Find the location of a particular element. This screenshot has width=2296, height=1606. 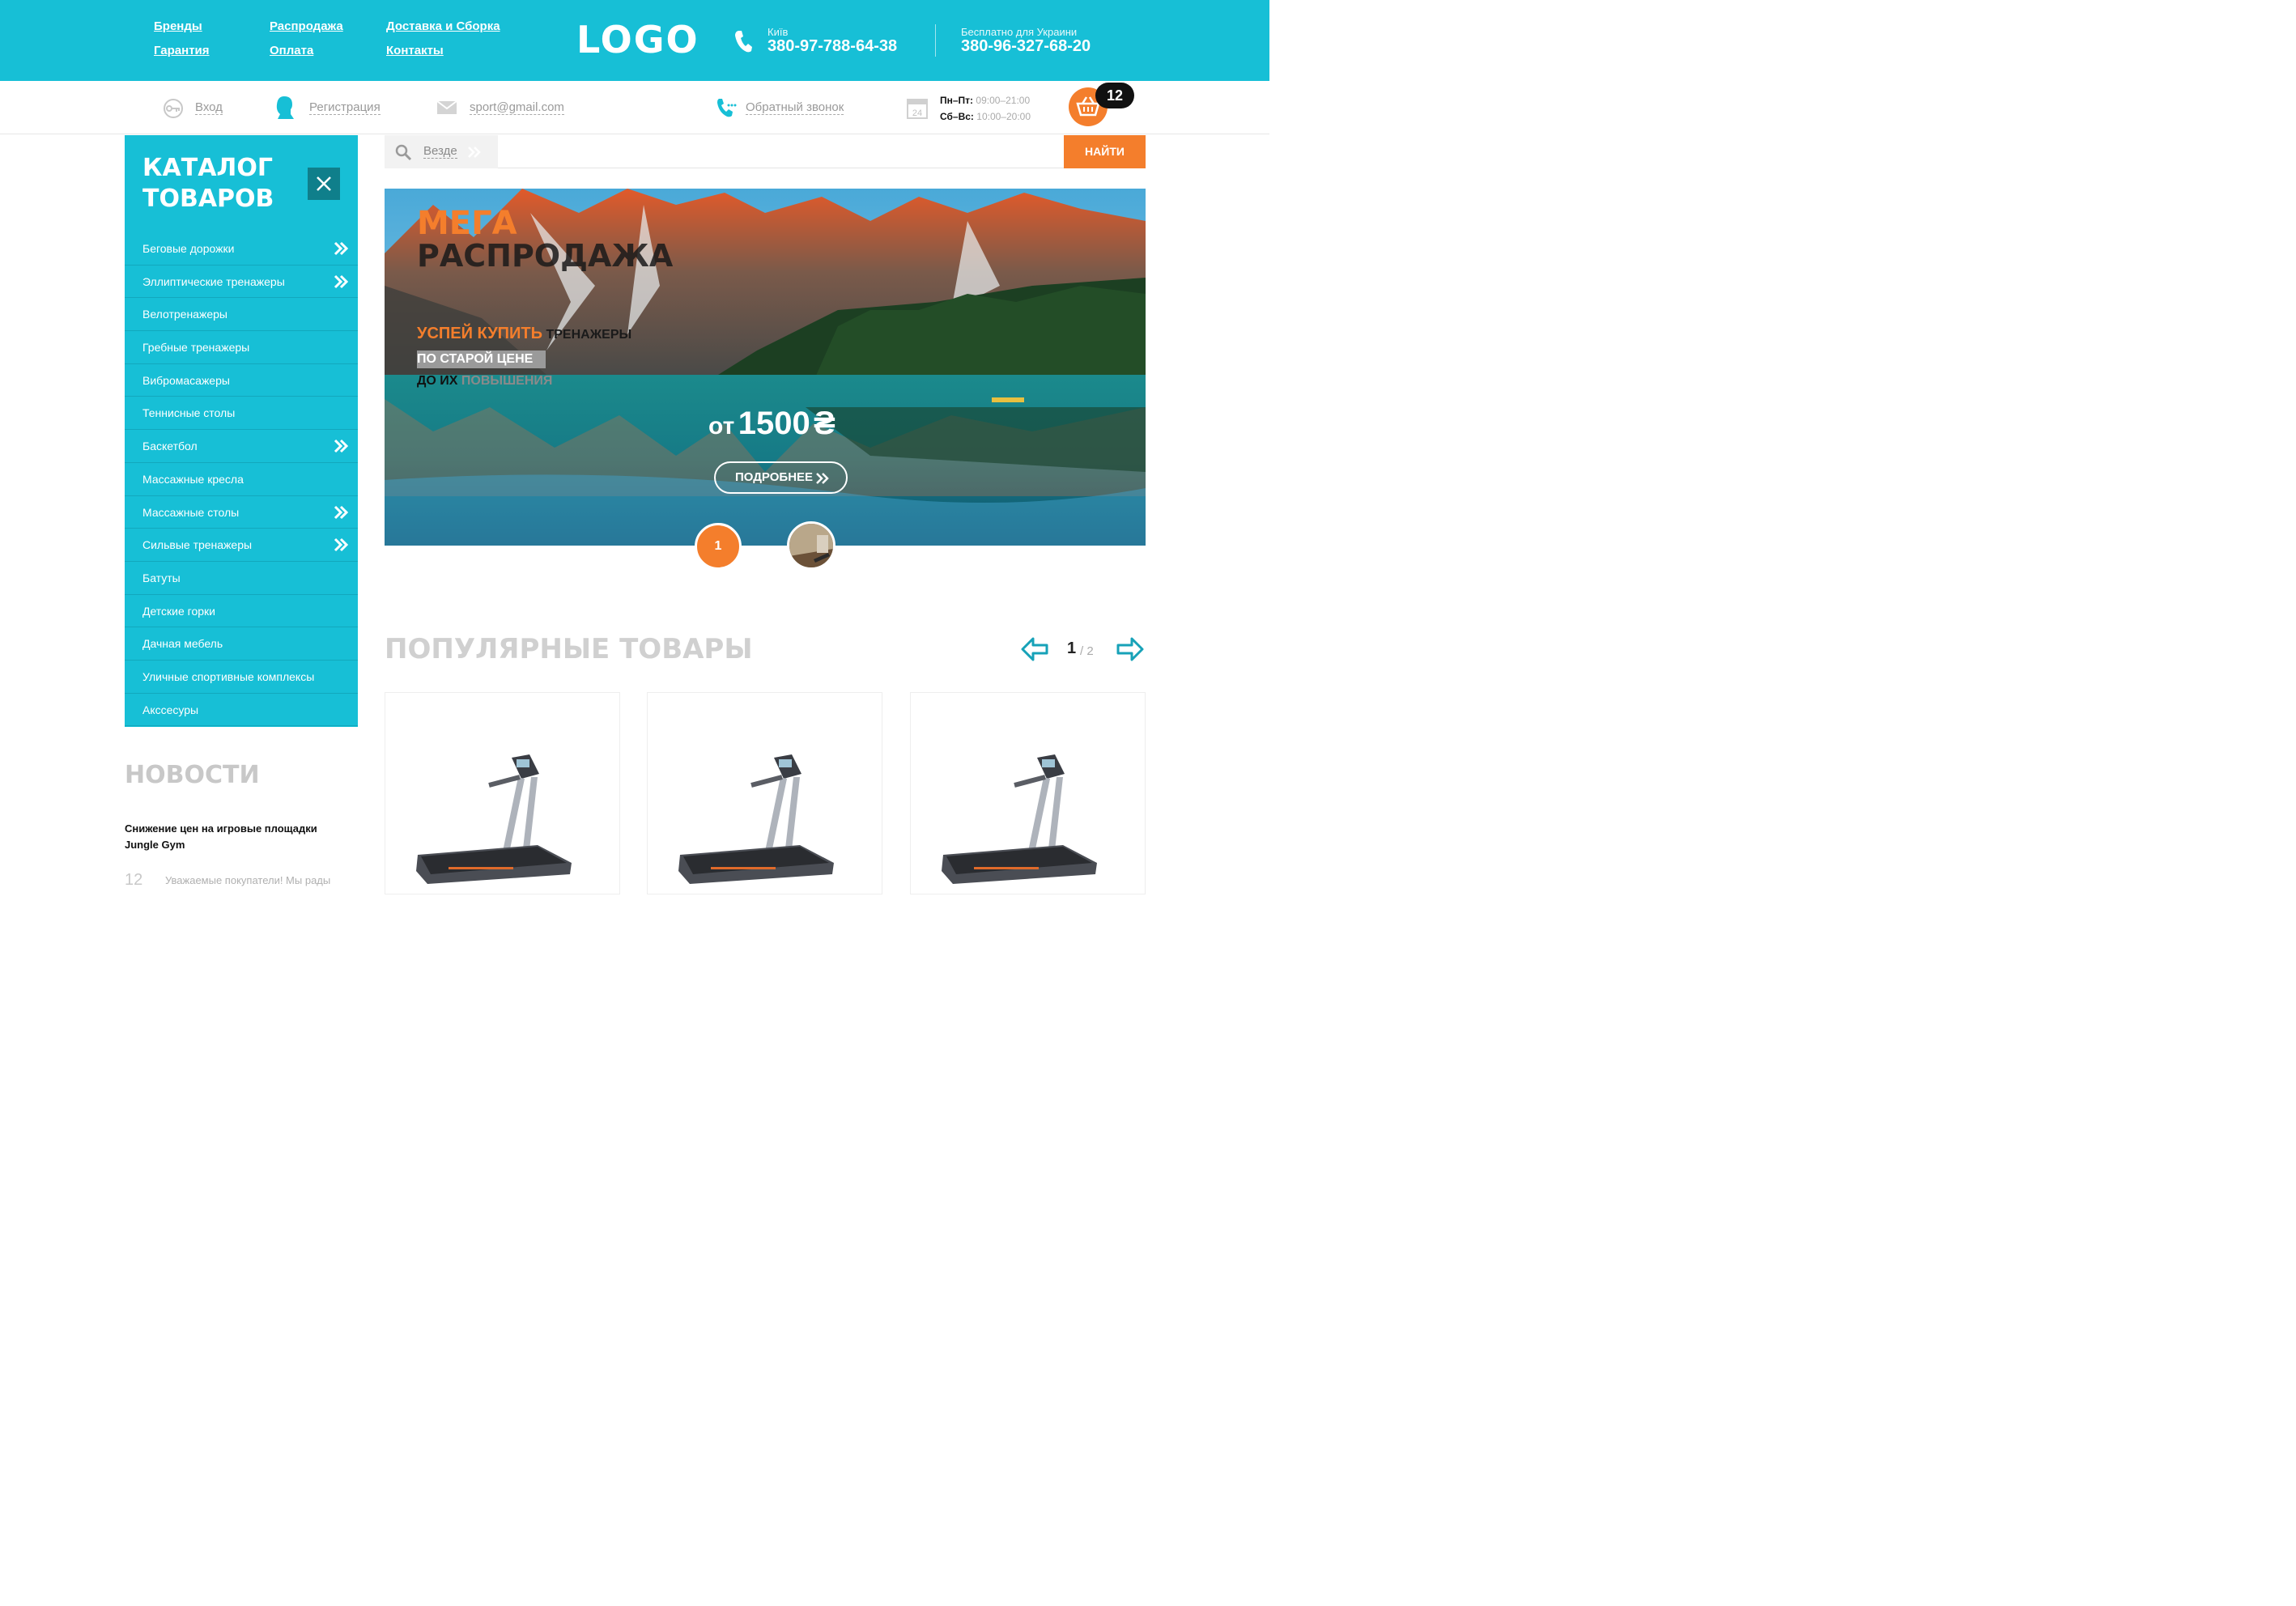

catalog-item: Детские горки is located at coordinates (241, 611).